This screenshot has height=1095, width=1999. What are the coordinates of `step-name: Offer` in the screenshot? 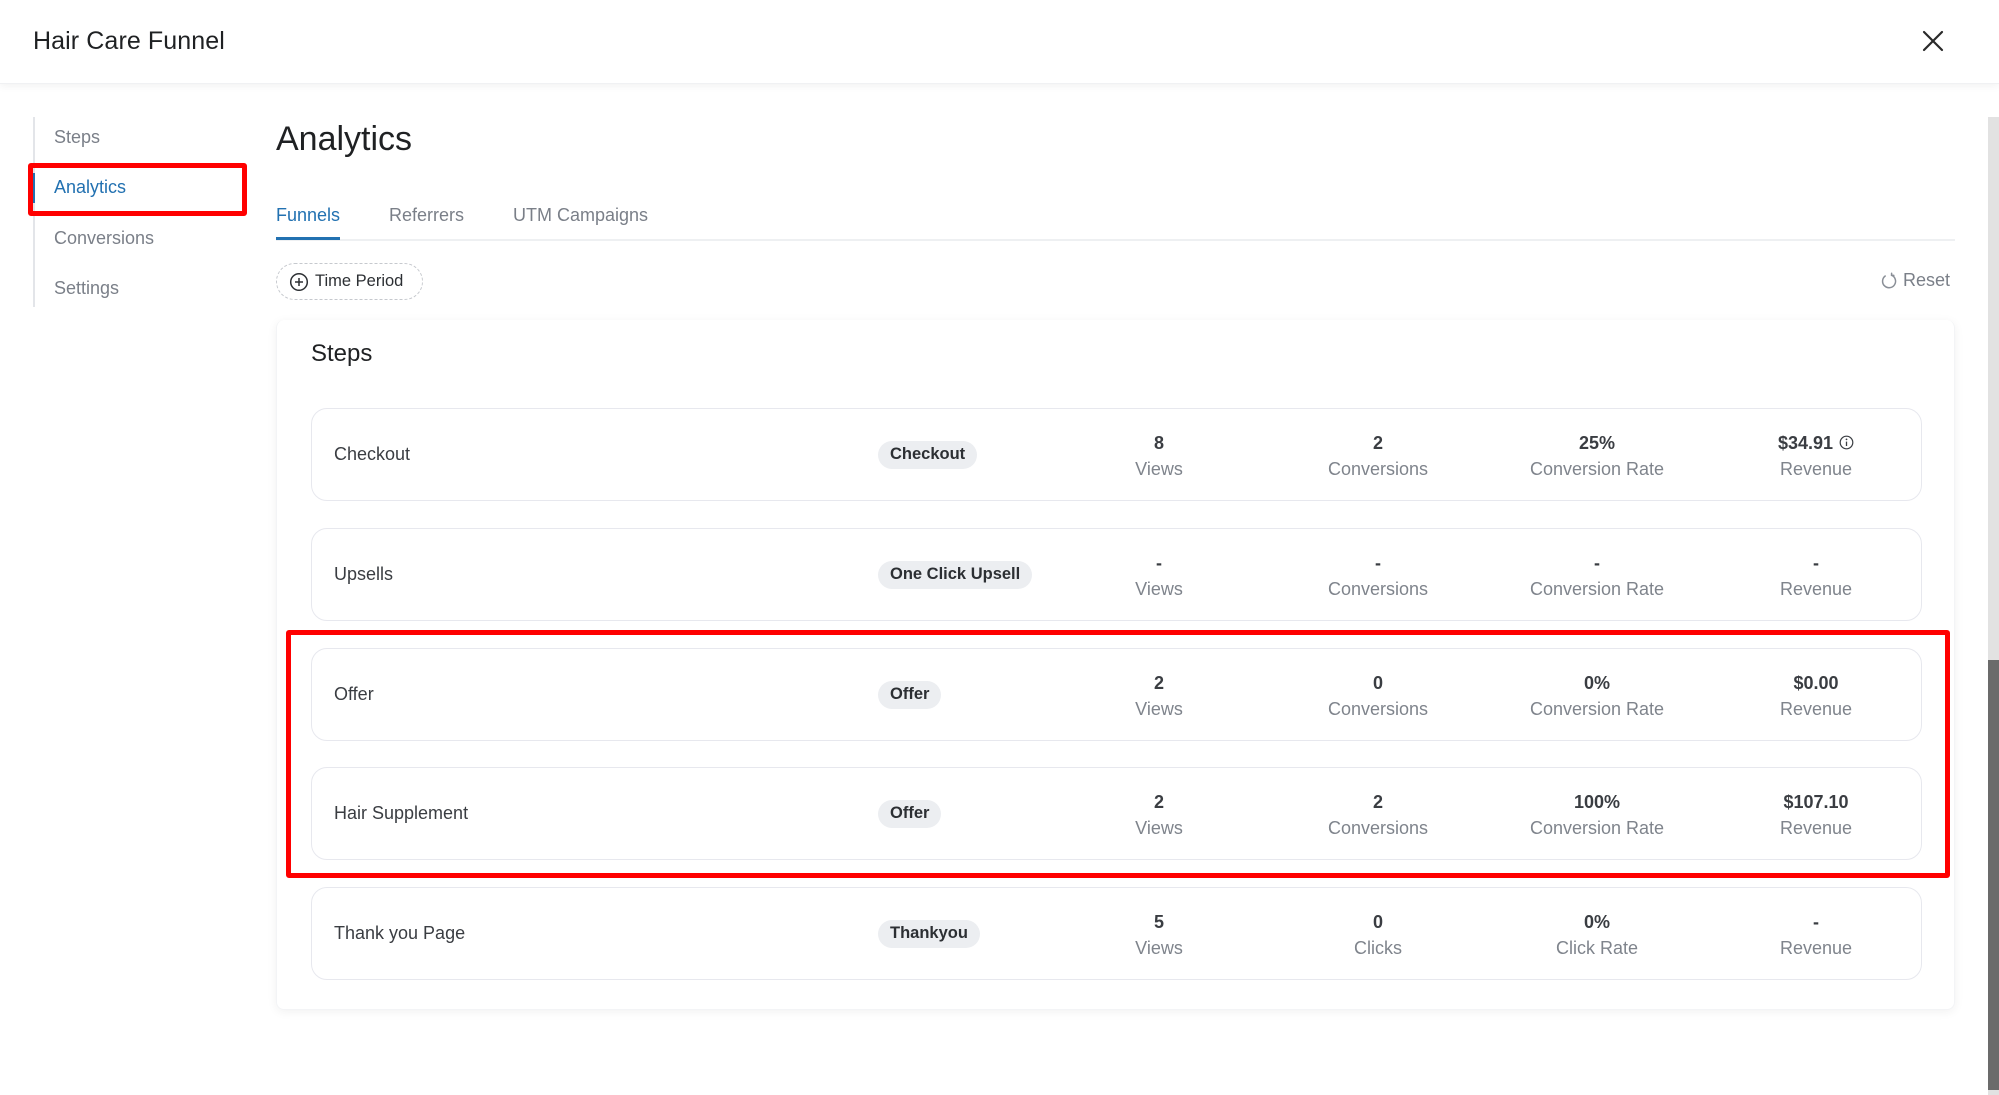 It's located at (354, 694).